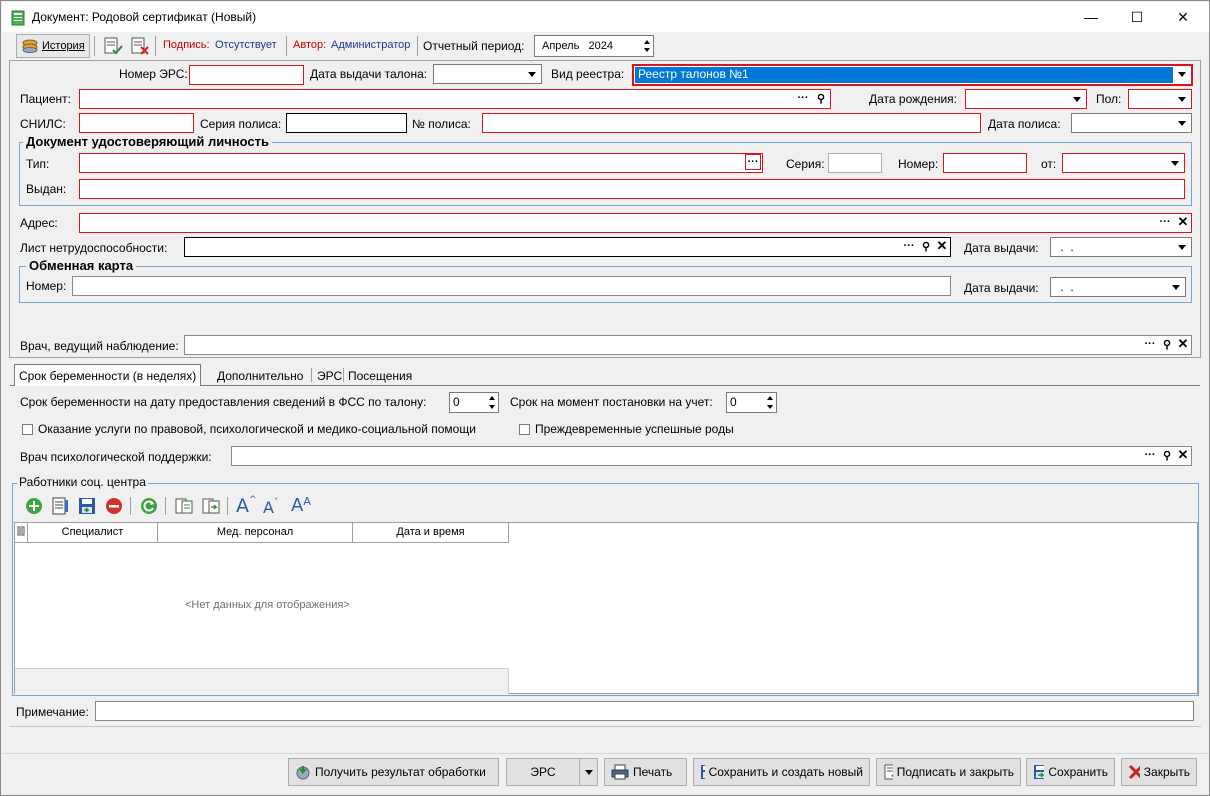  I want to click on column-specialist: Специалист, so click(93, 533).